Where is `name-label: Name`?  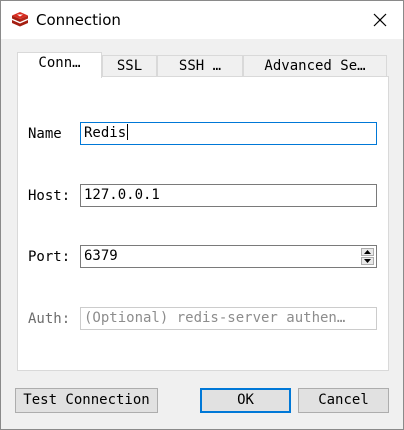
name-label: Name is located at coordinates (45, 134).